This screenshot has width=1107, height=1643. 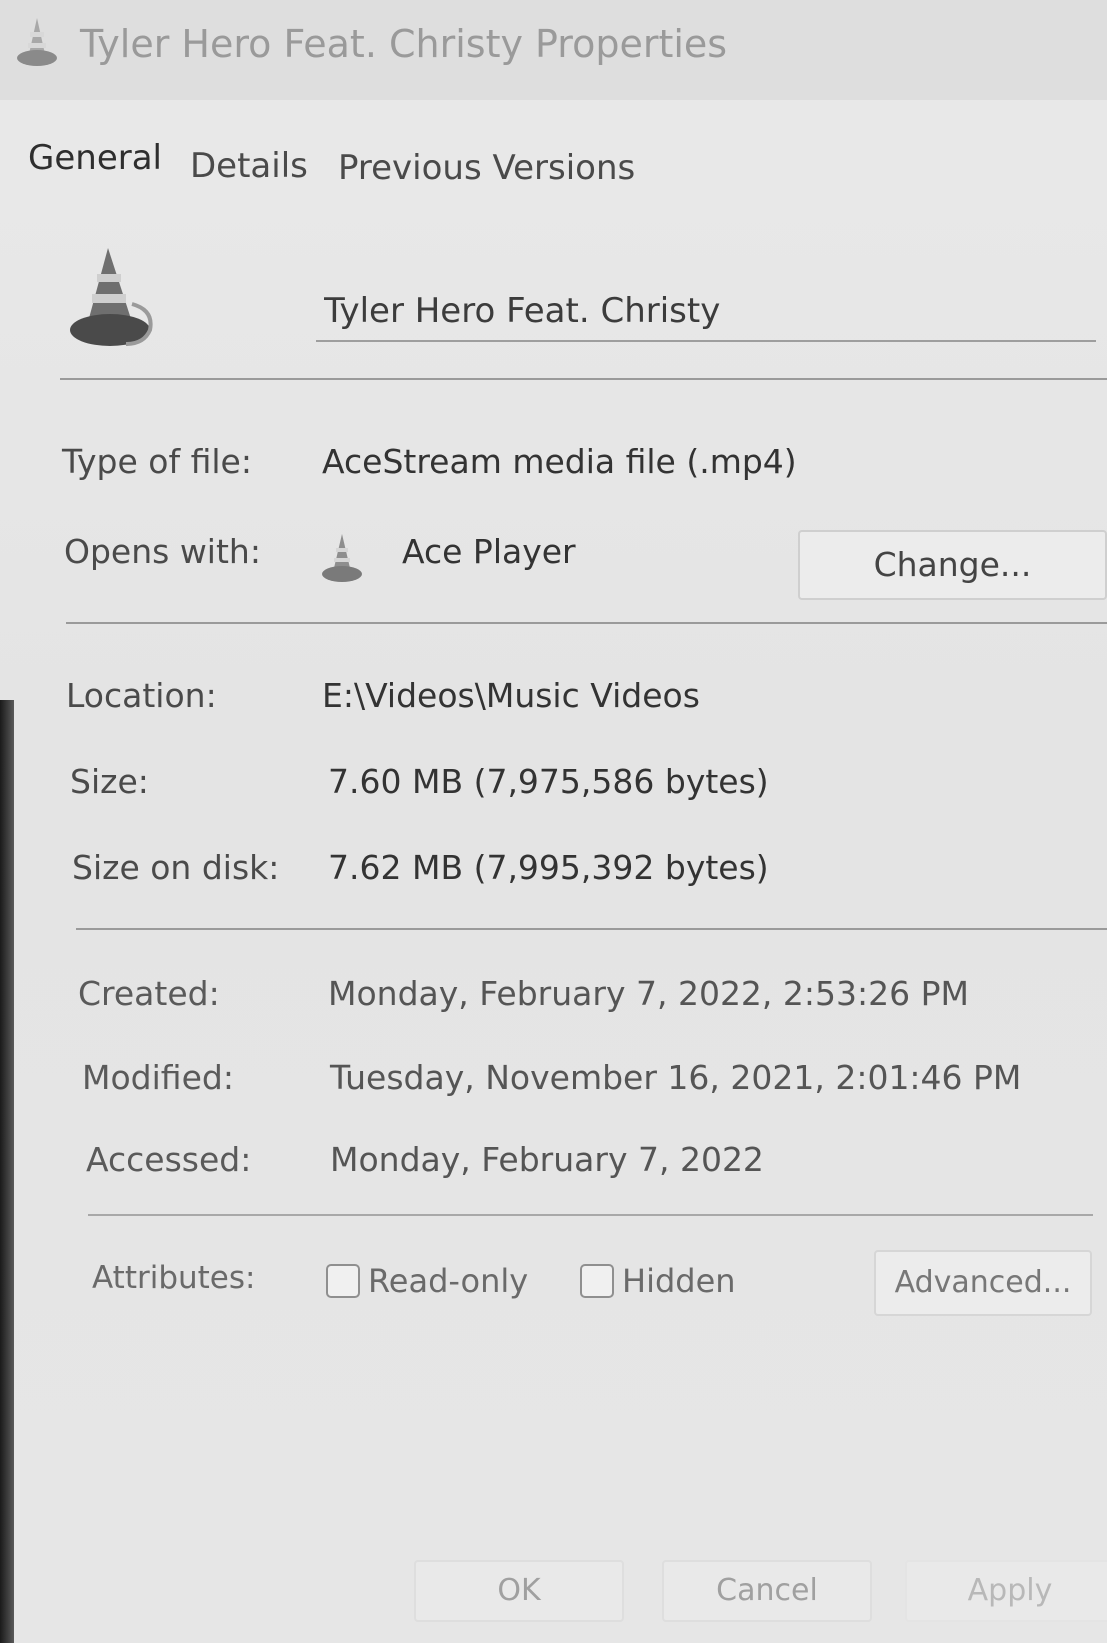 I want to click on read-only-checkbox, so click(x=343, y=1281).